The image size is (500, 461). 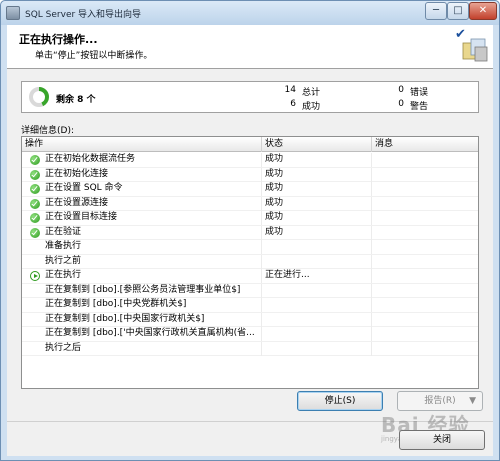 I want to click on table-row: 正在初始化连接 成功, so click(x=250, y=174).